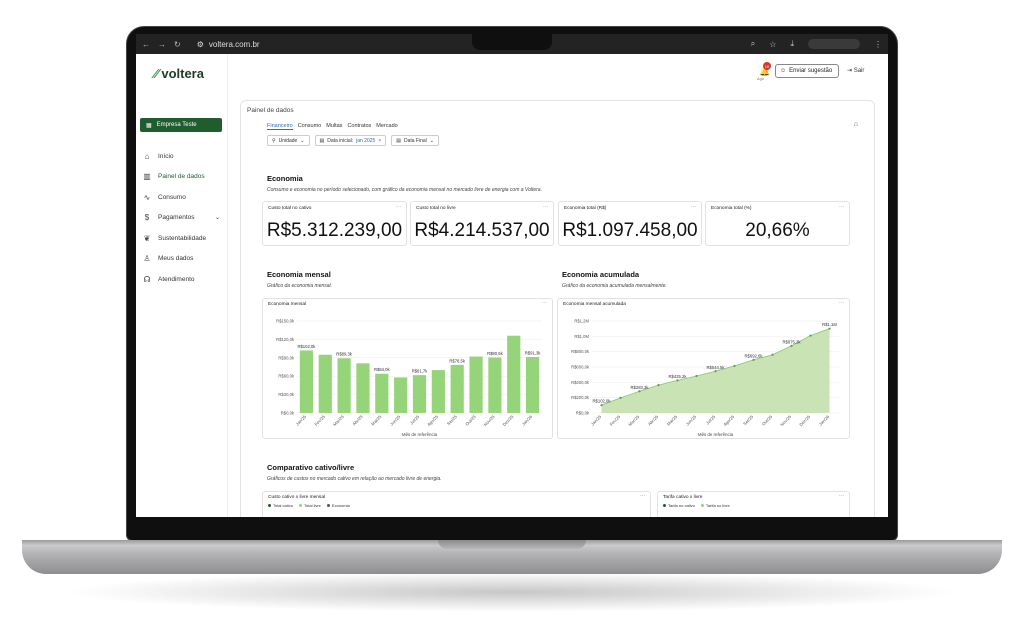  What do you see at coordinates (182, 73) in the screenshot?
I see `brand-name: voltera` at bounding box center [182, 73].